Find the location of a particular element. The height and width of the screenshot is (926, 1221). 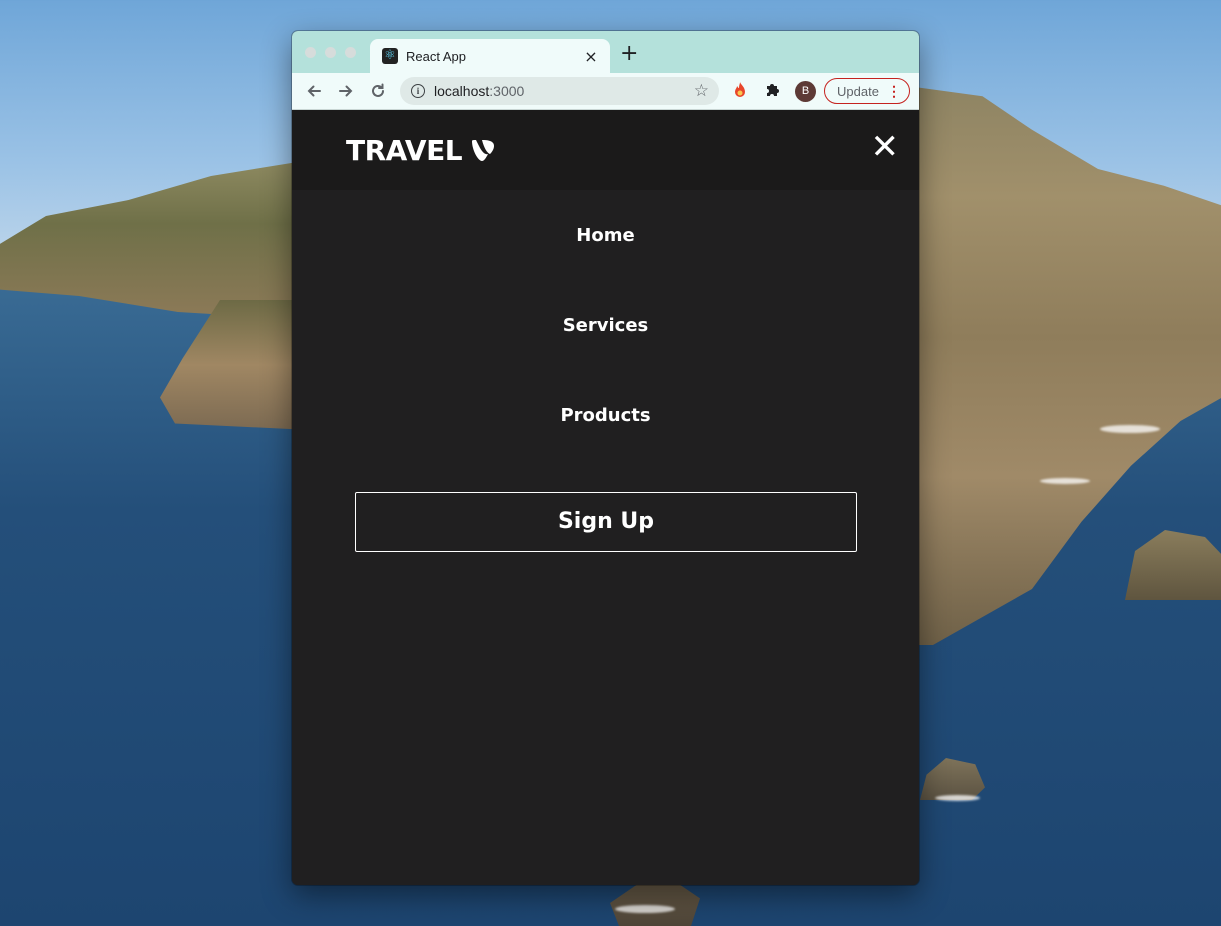

back-arrow-icon is located at coordinates (314, 91).